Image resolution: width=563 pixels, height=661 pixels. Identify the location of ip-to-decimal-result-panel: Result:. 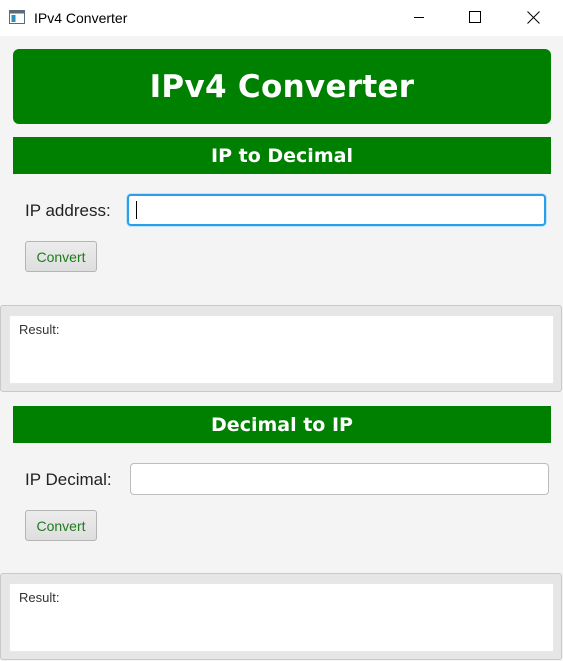
(281, 348).